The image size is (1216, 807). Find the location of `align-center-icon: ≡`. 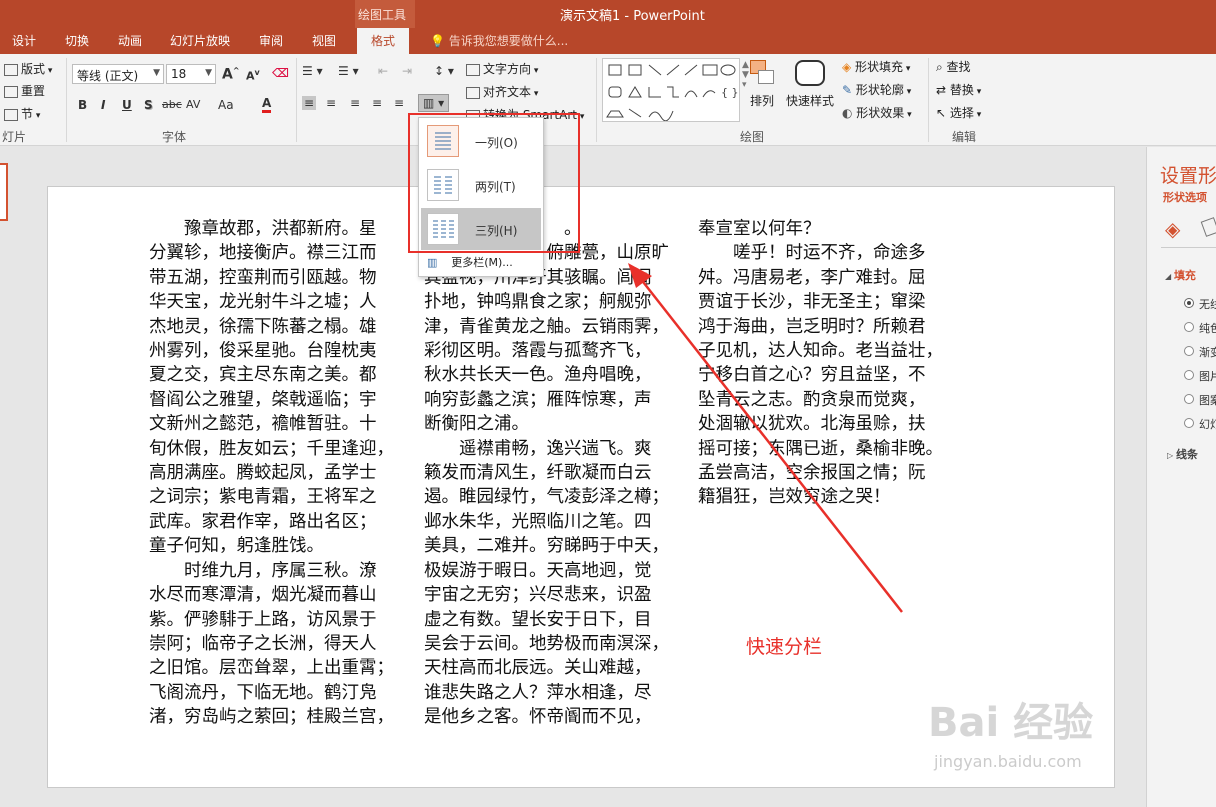

align-center-icon: ≡ is located at coordinates (331, 103).